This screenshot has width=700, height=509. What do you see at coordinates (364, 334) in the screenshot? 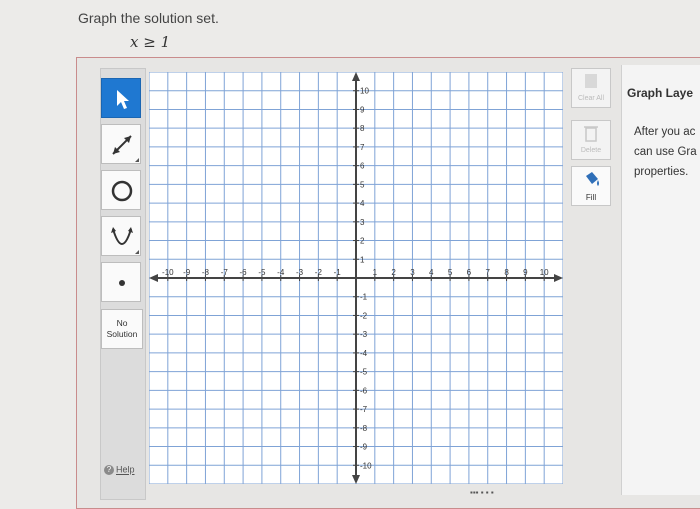
I see `y-tick-label: -3` at bounding box center [364, 334].